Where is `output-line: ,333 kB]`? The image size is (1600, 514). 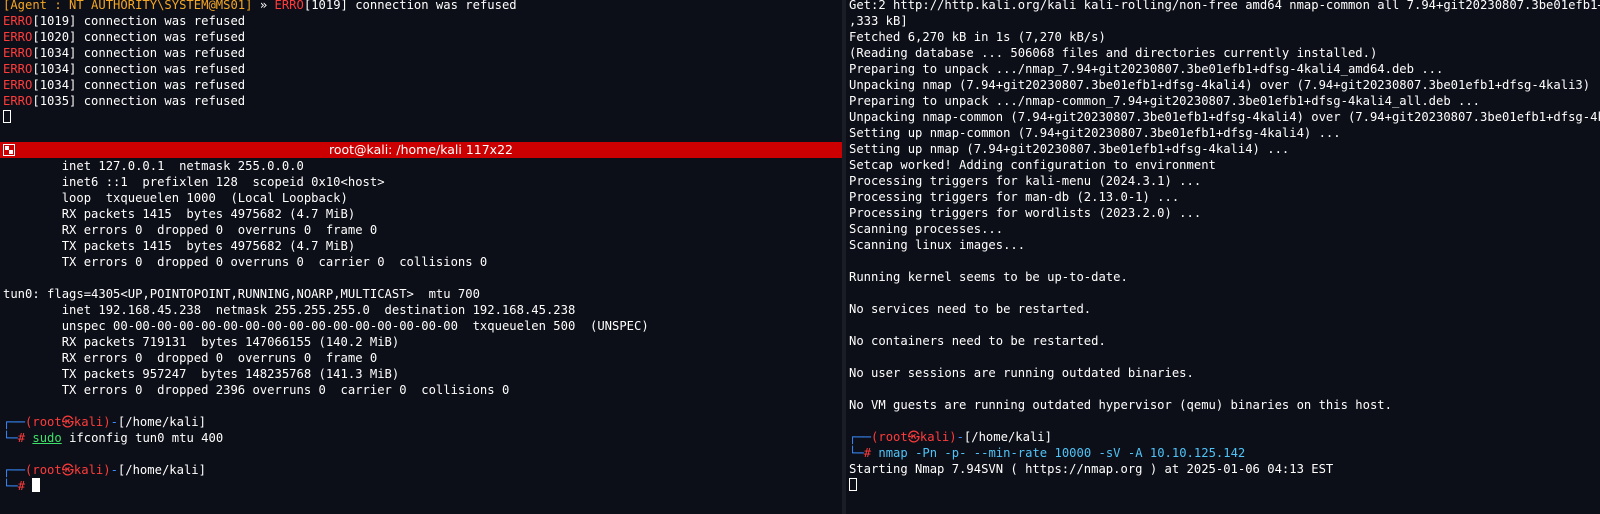 output-line: ,333 kB] is located at coordinates (878, 21).